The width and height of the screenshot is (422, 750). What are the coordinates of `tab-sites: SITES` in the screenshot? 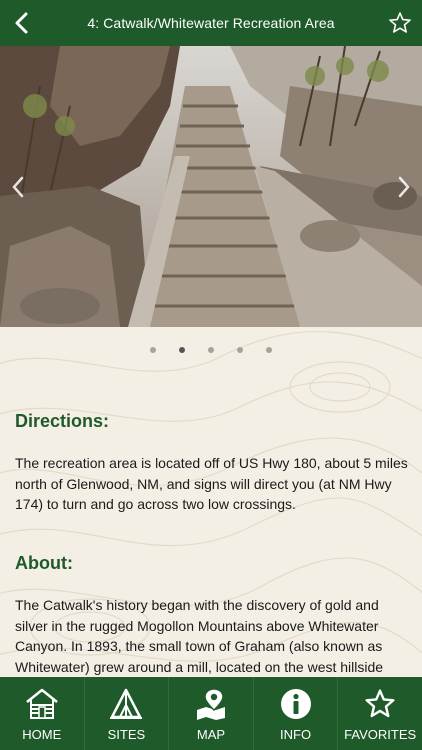 It's located at (127, 713).